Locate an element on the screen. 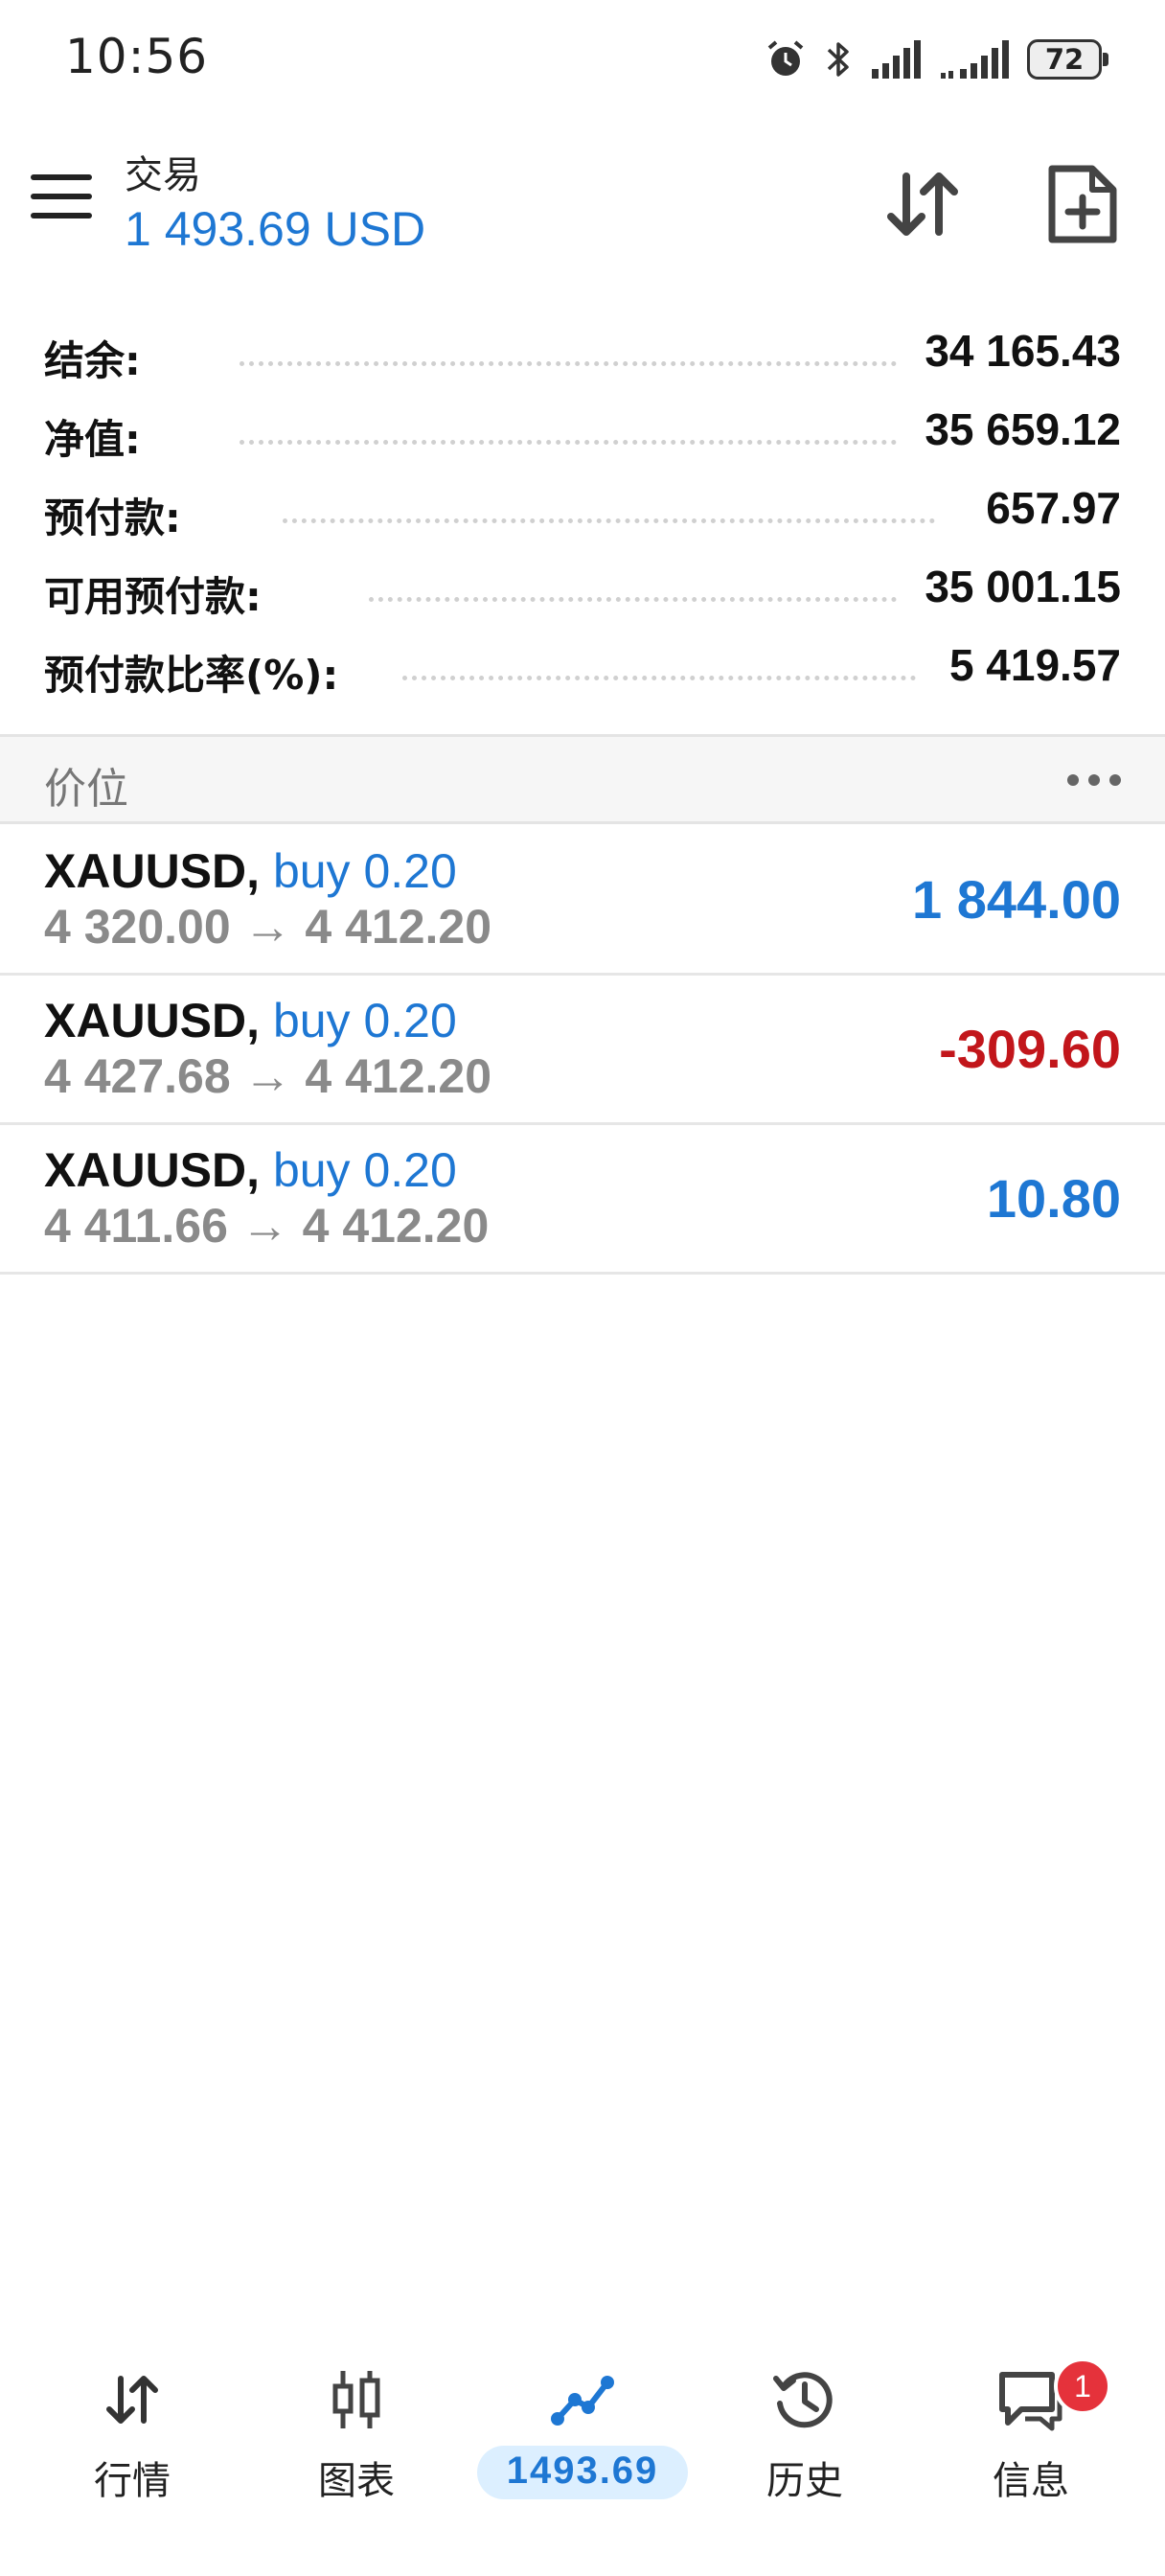 This screenshot has width=1165, height=2576. bottom-nav: 行情 图表 1493.69 历史 1 信息 is located at coordinates (582, 2434).